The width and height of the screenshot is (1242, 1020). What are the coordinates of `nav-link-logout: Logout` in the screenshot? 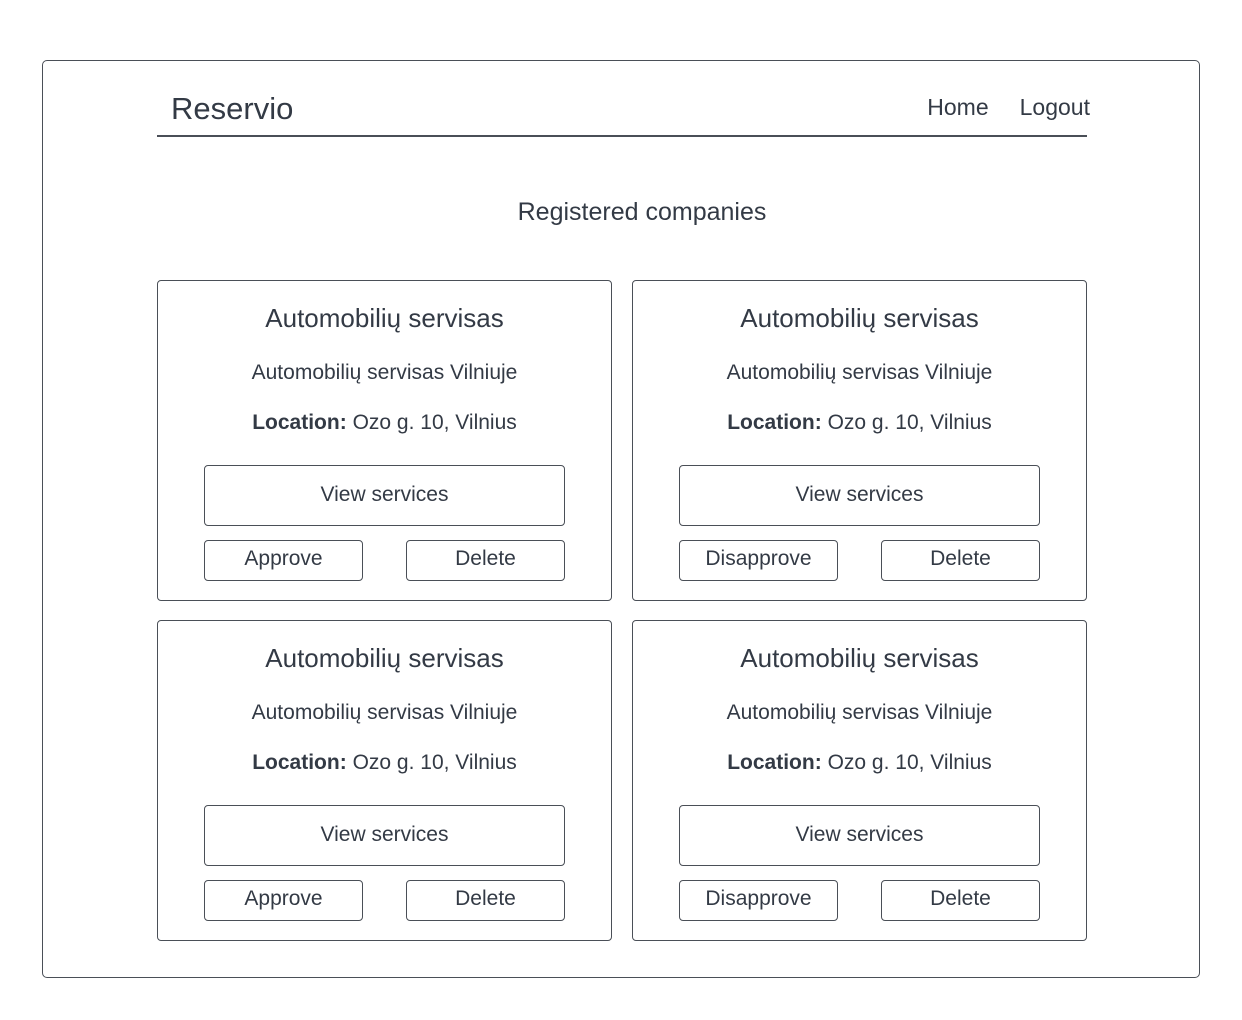 It's located at (1055, 107).